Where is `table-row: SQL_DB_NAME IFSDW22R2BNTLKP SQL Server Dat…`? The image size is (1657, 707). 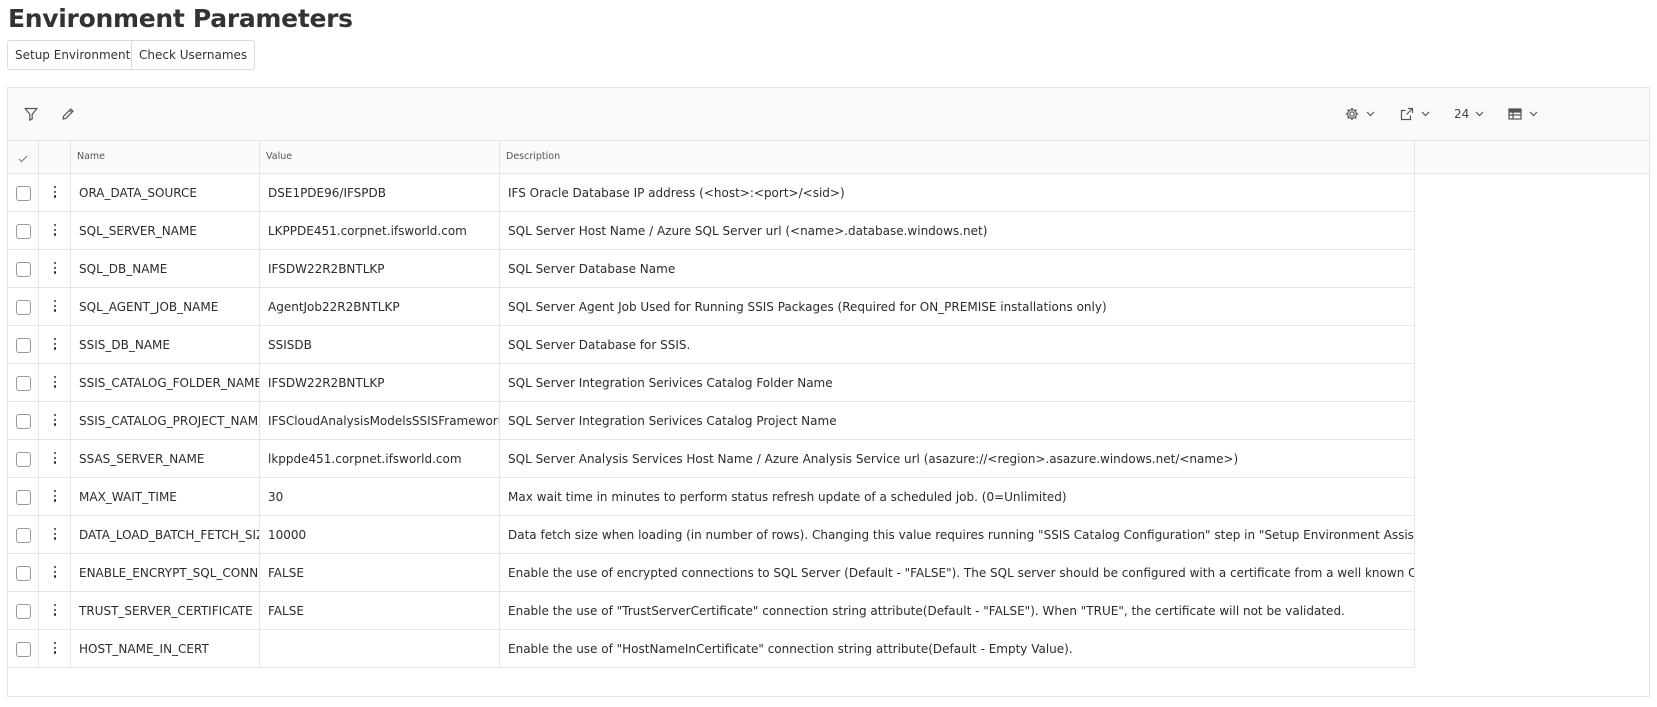
table-row: SQL_DB_NAME IFSDW22R2BNTLKP SQL Server Dat… is located at coordinates (711, 269).